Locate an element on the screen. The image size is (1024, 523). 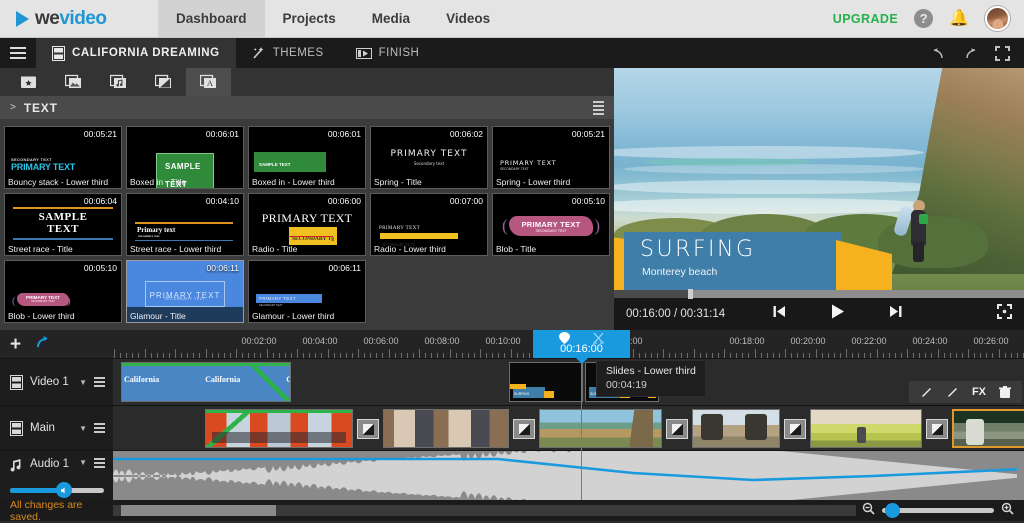
fx-button: FX is located at coordinates (979, 392).